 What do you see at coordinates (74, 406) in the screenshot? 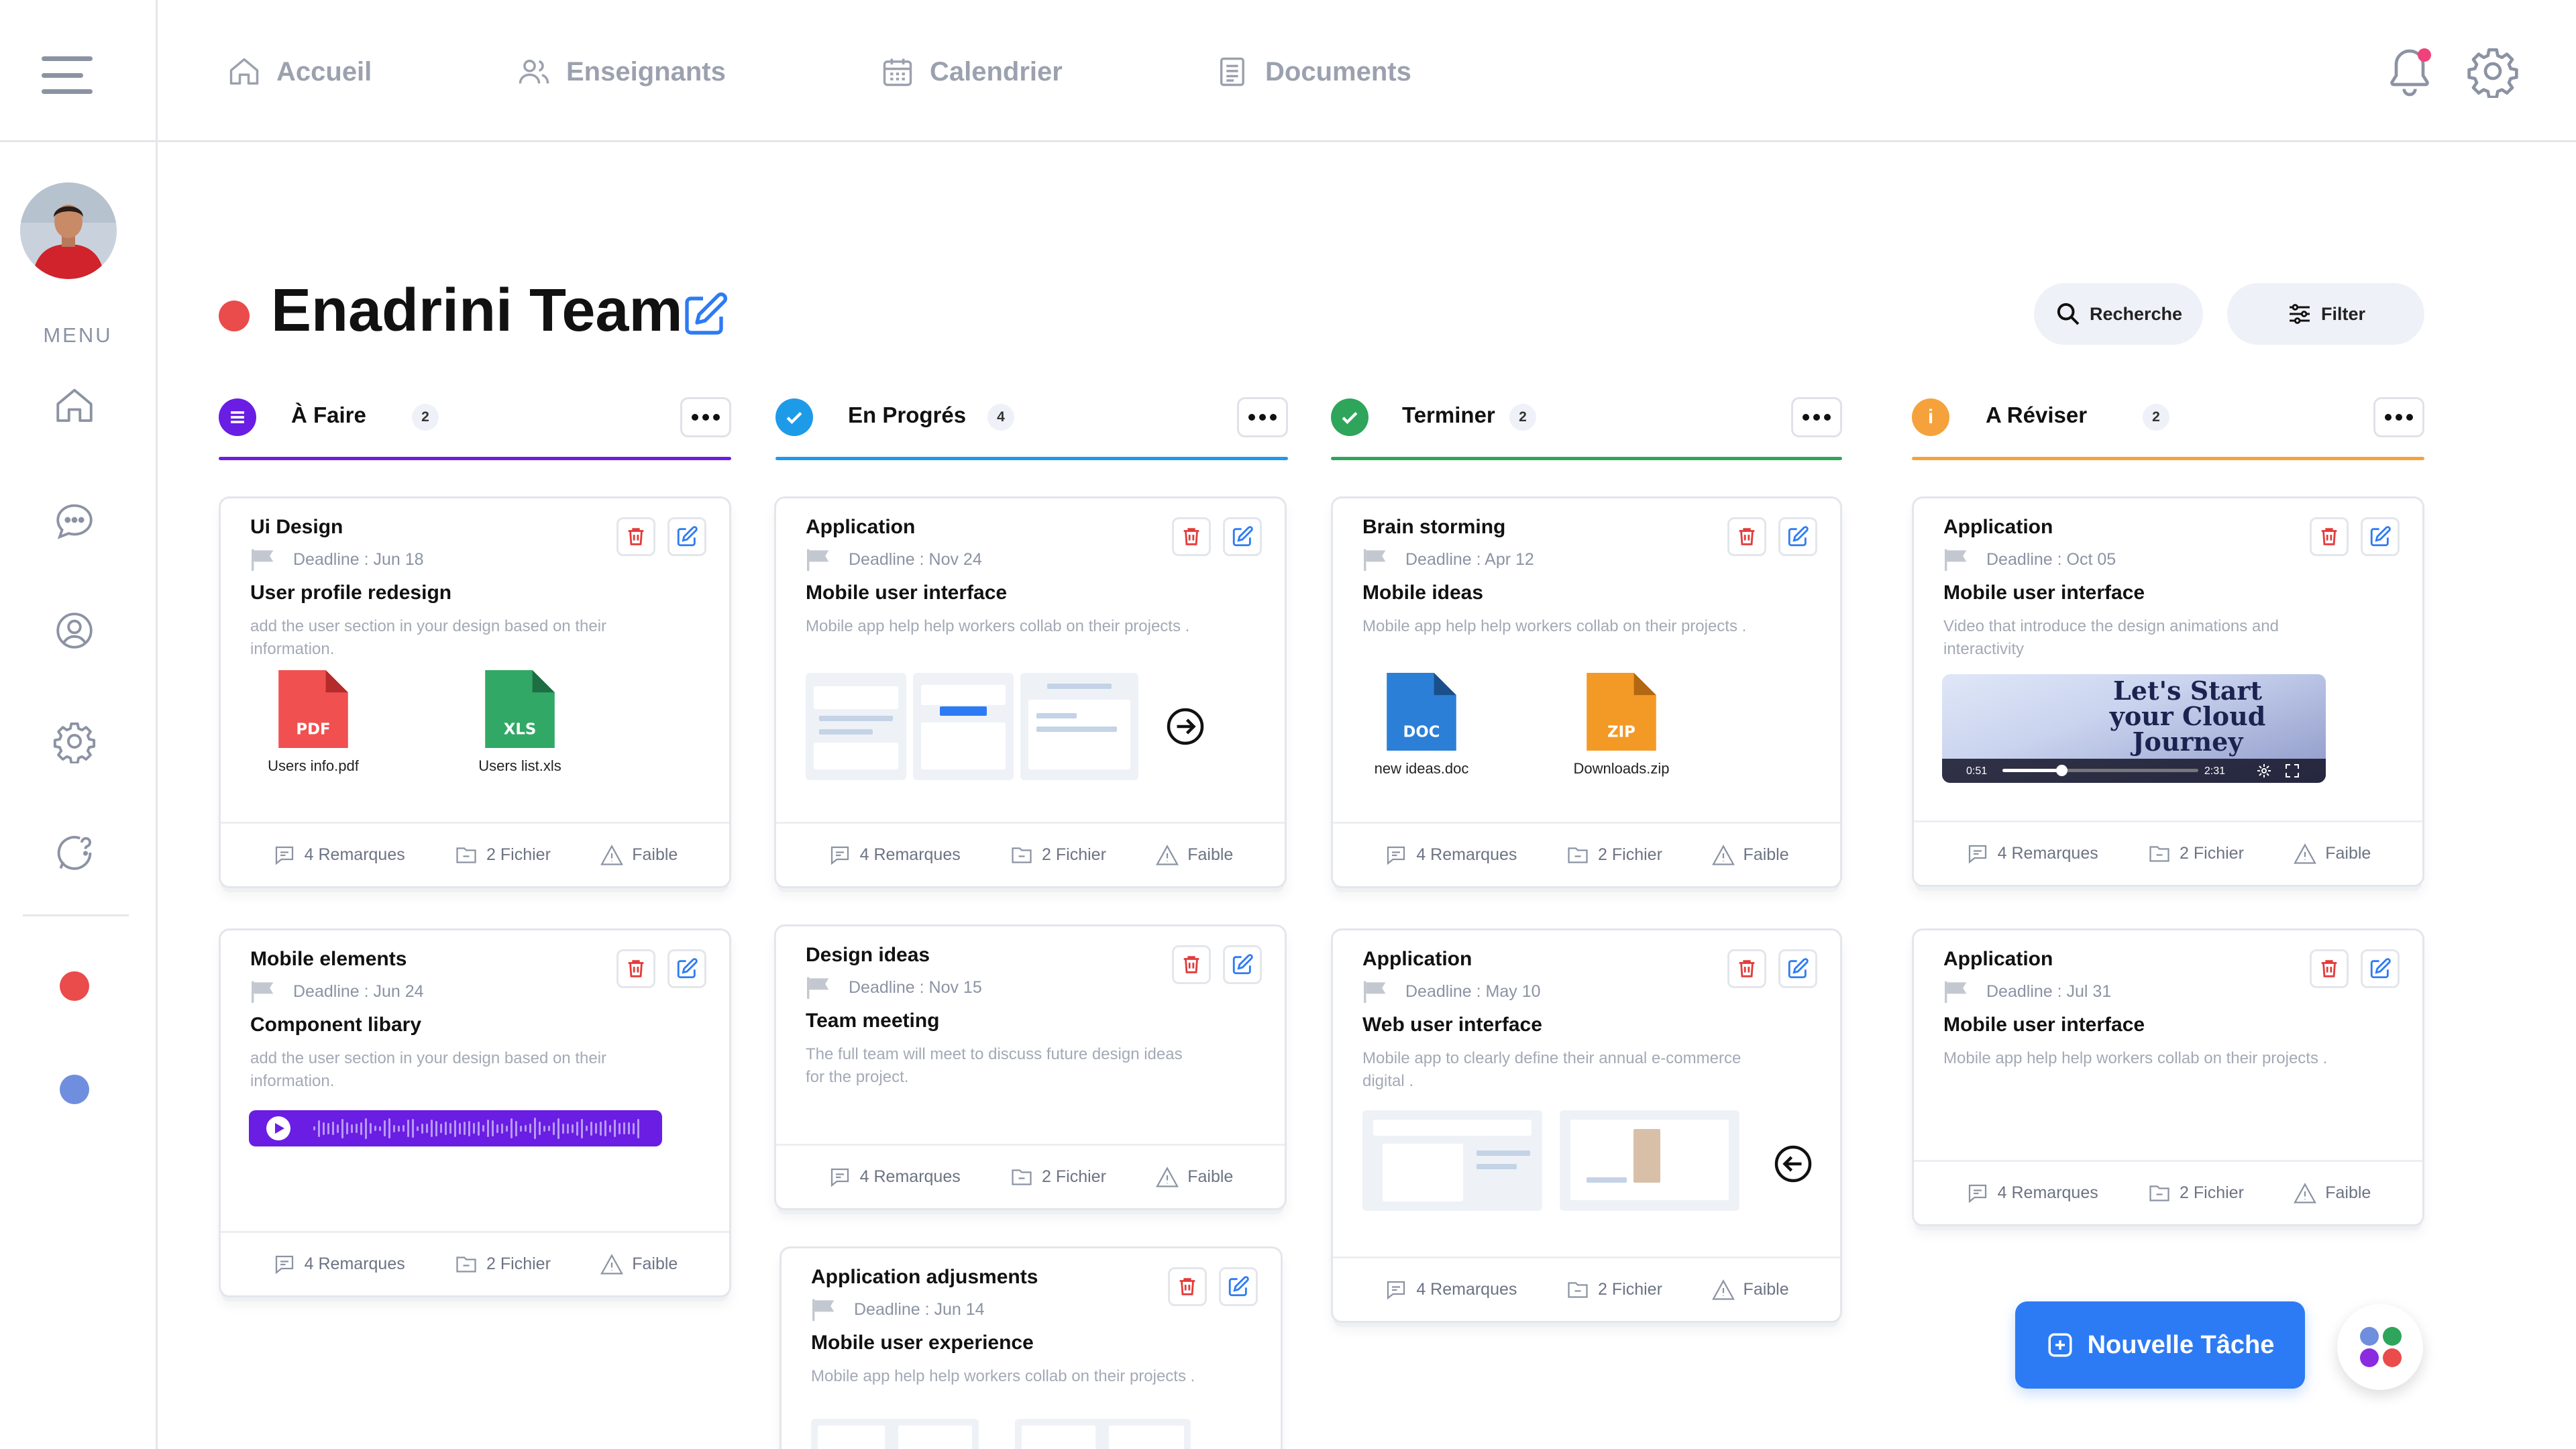
I see `sidebar-item-home` at bounding box center [74, 406].